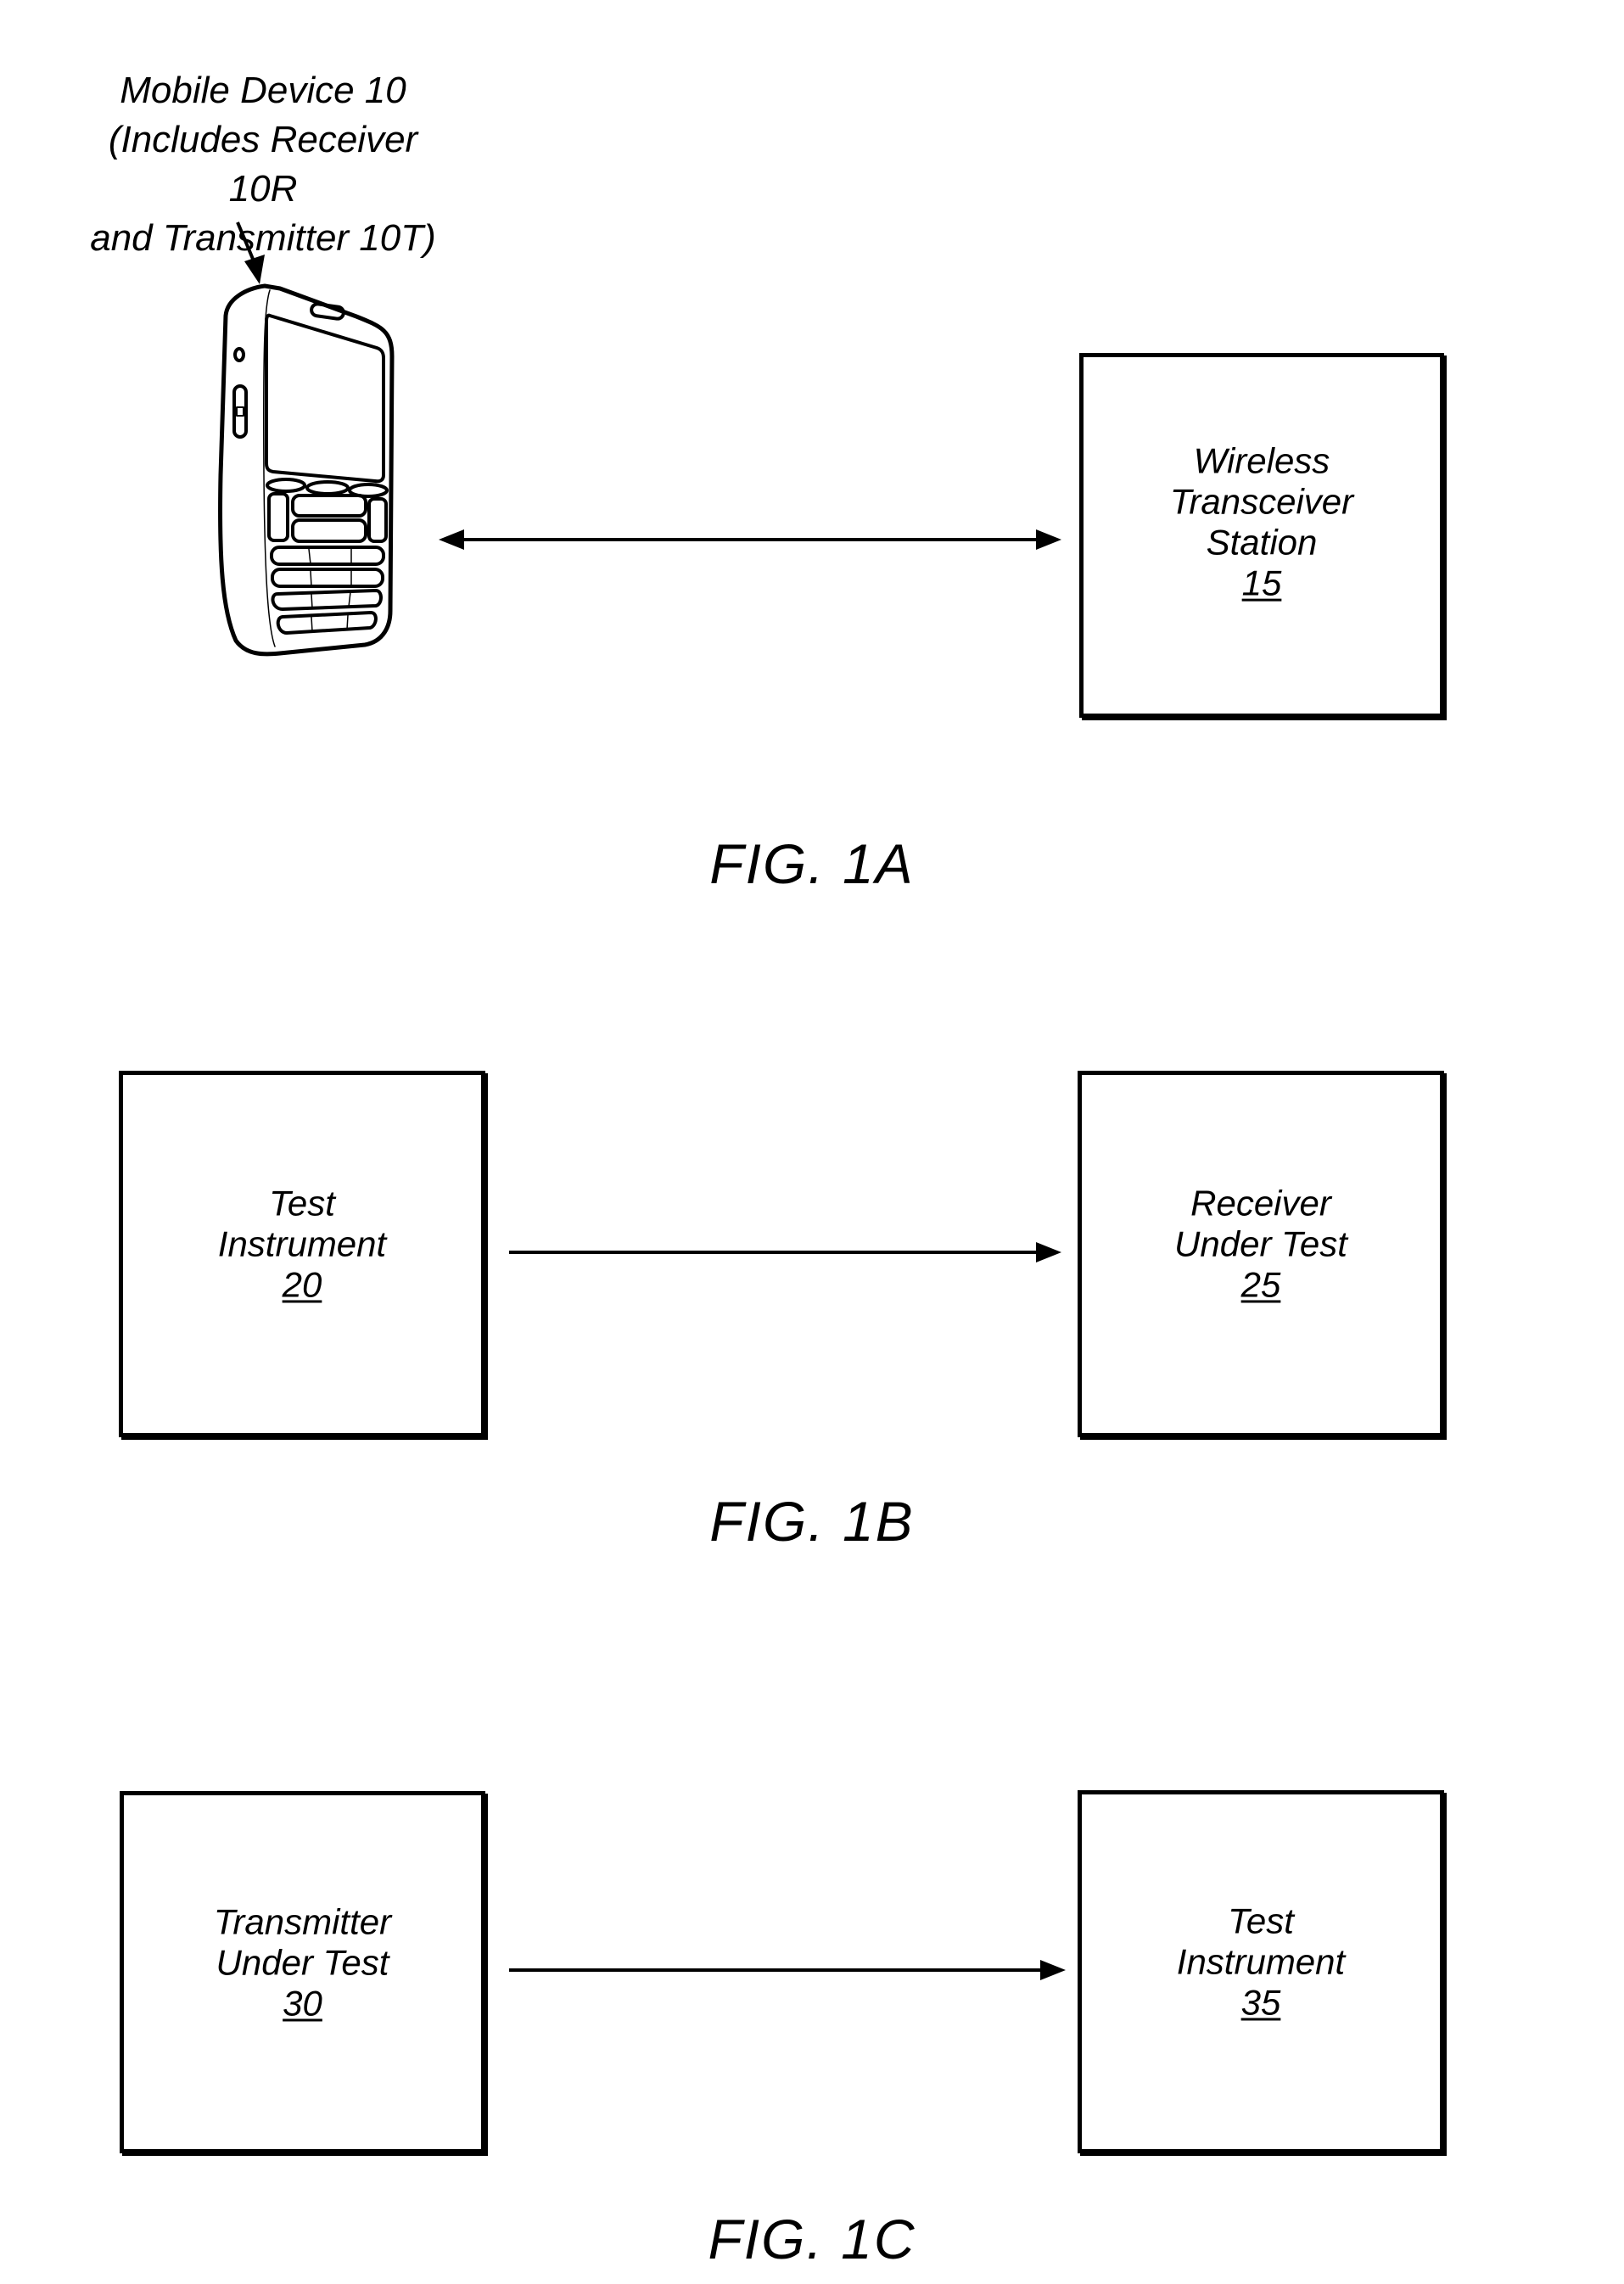  Describe the element at coordinates (812, 1521) in the screenshot. I see `figure-label-1b: FIG. 1B` at that location.